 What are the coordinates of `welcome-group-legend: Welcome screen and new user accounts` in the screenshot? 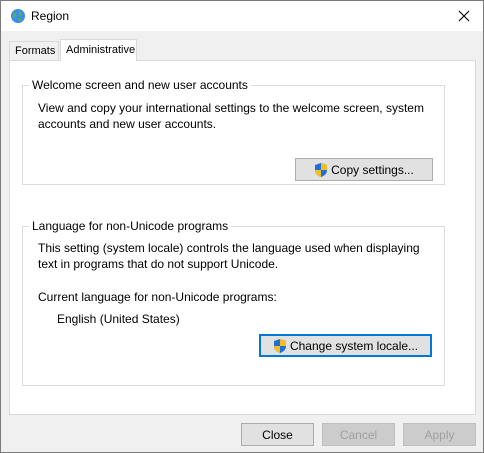 It's located at (140, 85).